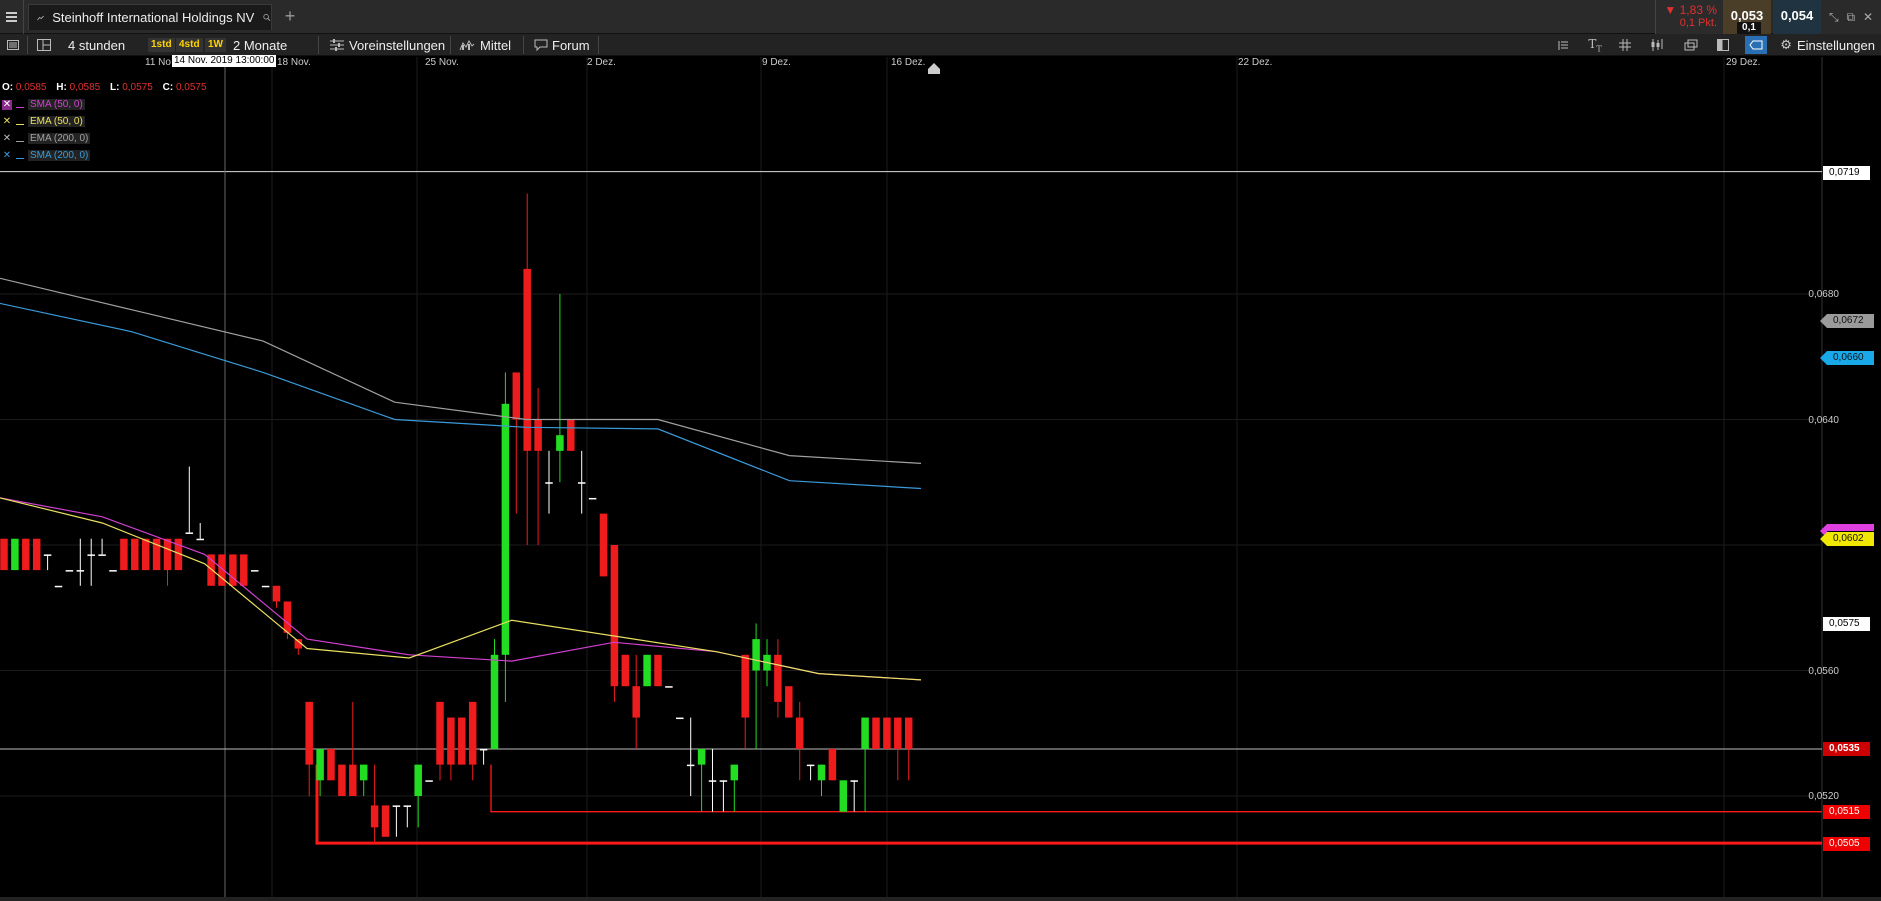 This screenshot has width=1881, height=901. What do you see at coordinates (13, 45) in the screenshot?
I see `list-icon` at bounding box center [13, 45].